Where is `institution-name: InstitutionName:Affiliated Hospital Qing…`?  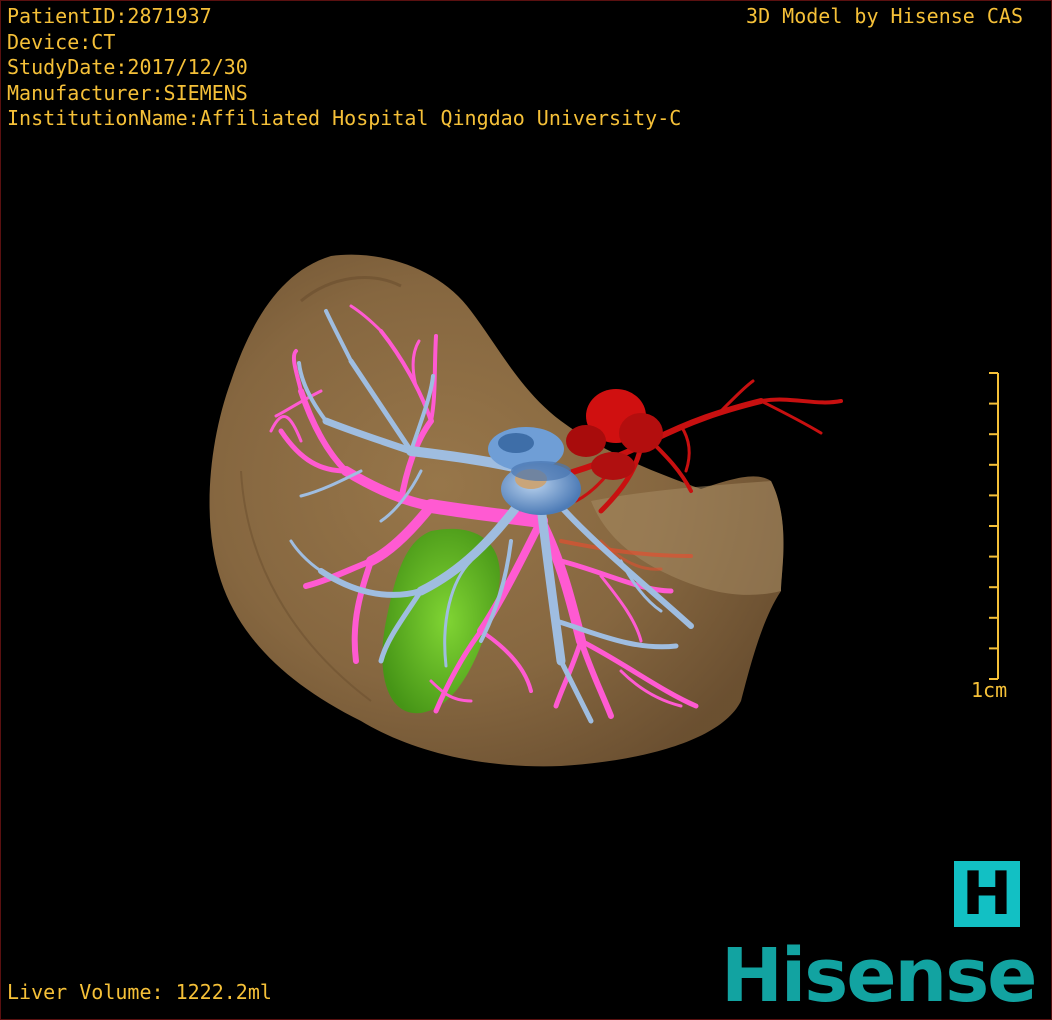 institution-name: InstitutionName:Affiliated Hospital Qing… is located at coordinates (344, 118).